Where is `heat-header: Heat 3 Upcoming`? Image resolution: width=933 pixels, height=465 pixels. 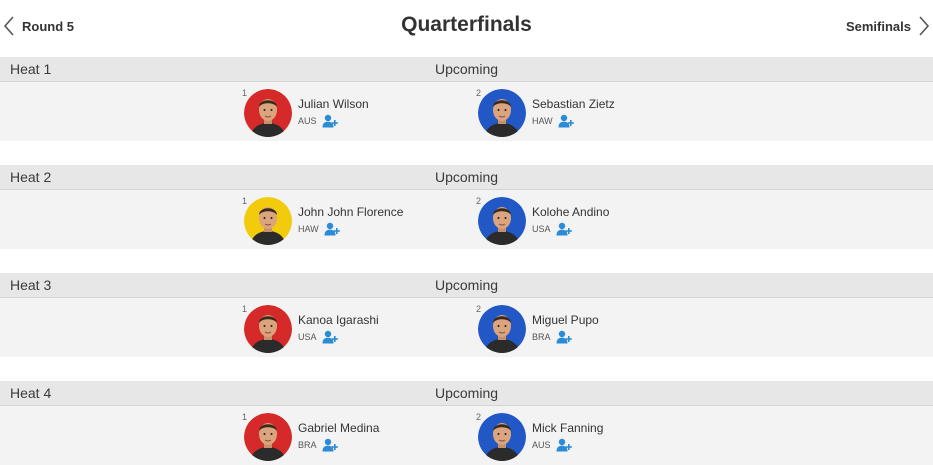 heat-header: Heat 3 Upcoming is located at coordinates (466, 285).